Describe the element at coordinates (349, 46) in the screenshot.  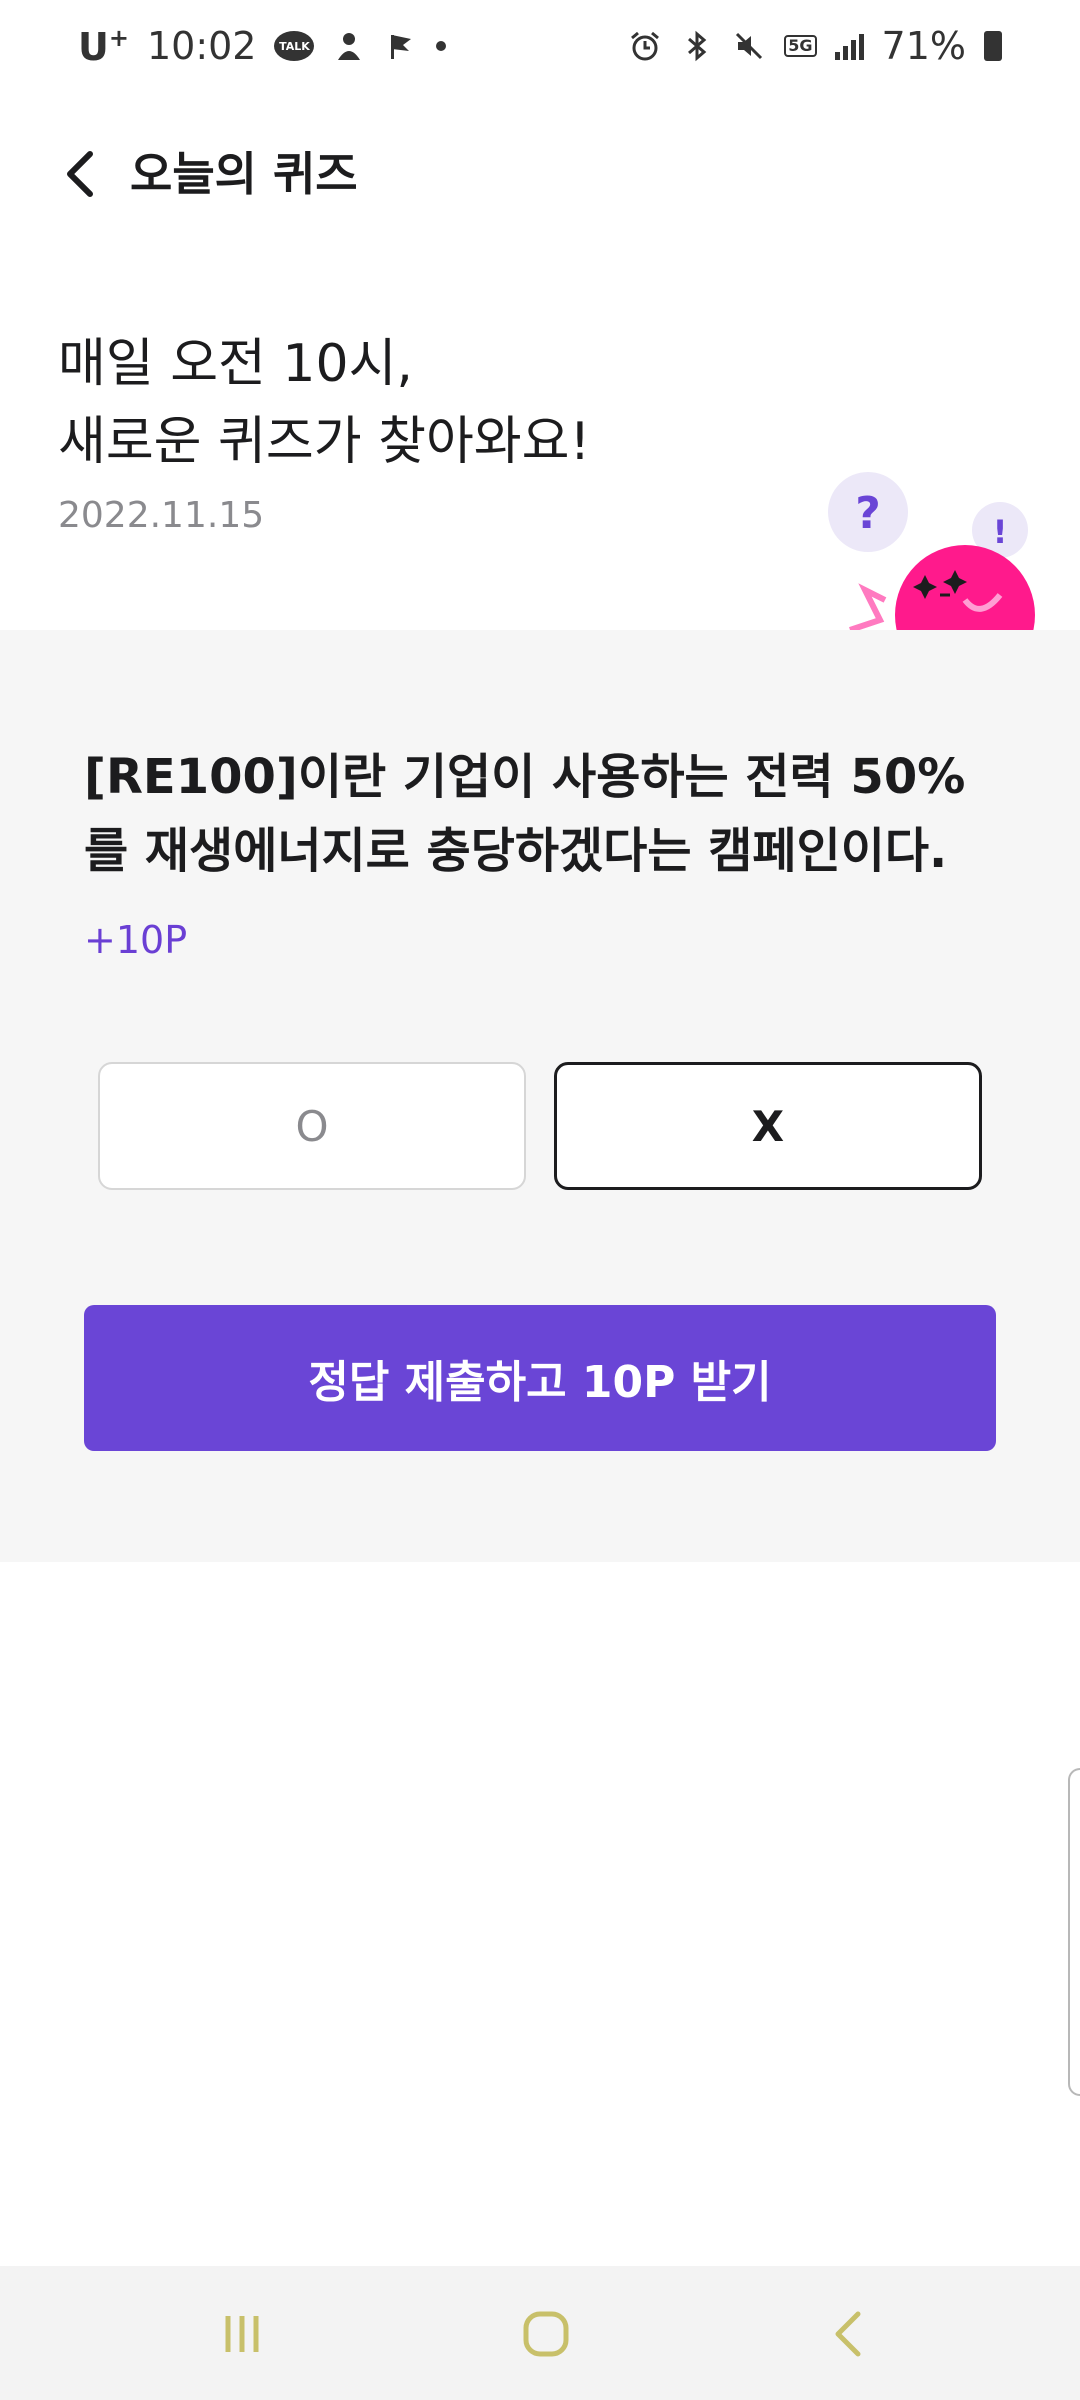
I see `notification-app-icon` at that location.